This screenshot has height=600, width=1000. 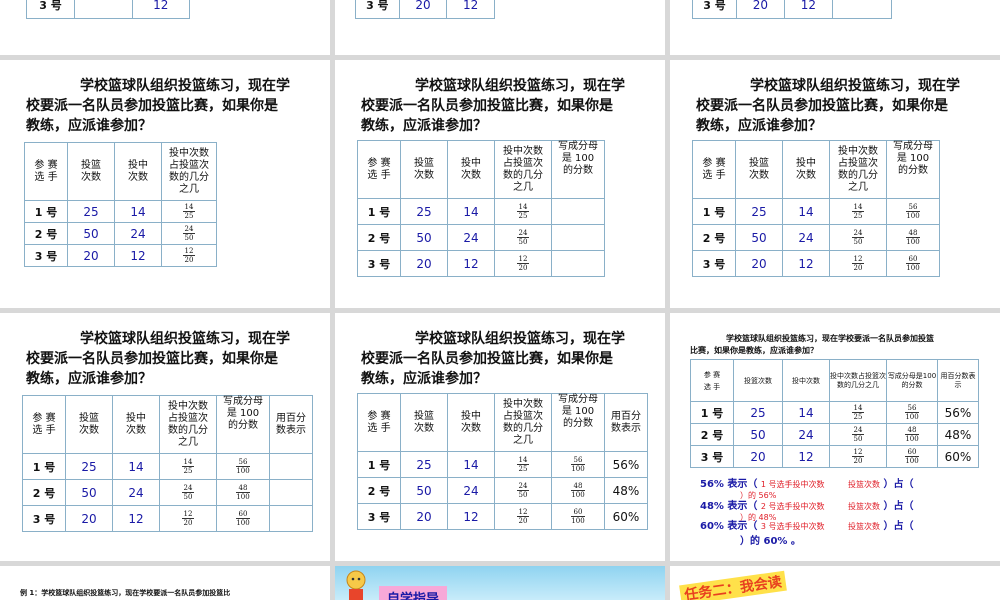 I want to click on example-text: 例 1：学校篮球队组织投篮练习，现在学校要派一名队员参加投篮比, so click(x=125, y=593).